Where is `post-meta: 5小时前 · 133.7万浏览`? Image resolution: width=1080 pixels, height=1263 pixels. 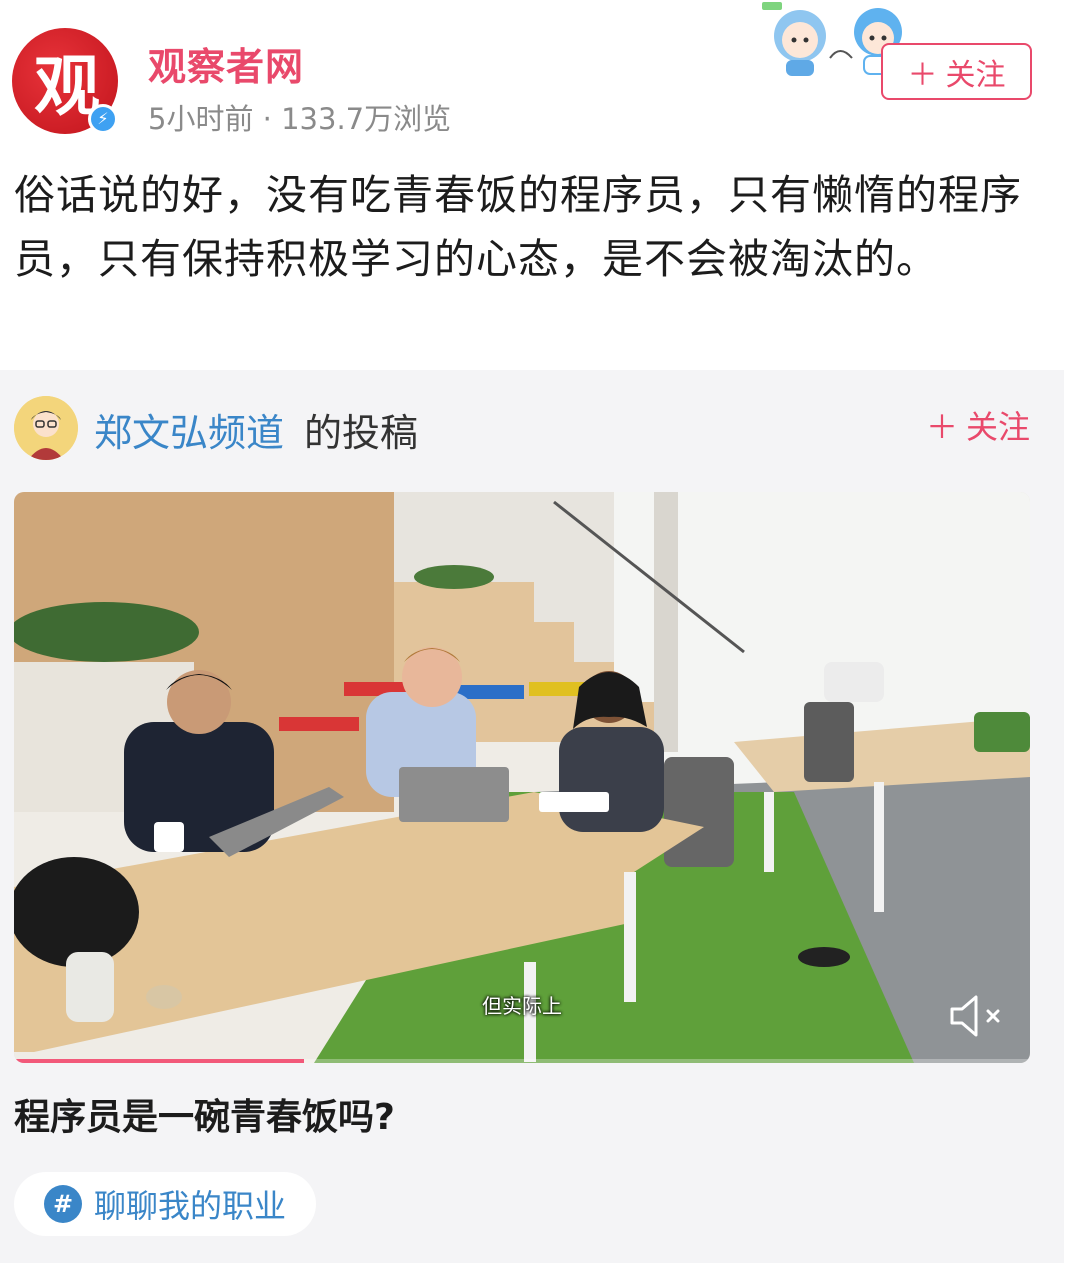 post-meta: 5小时前 · 133.7万浏览 is located at coordinates (300, 119).